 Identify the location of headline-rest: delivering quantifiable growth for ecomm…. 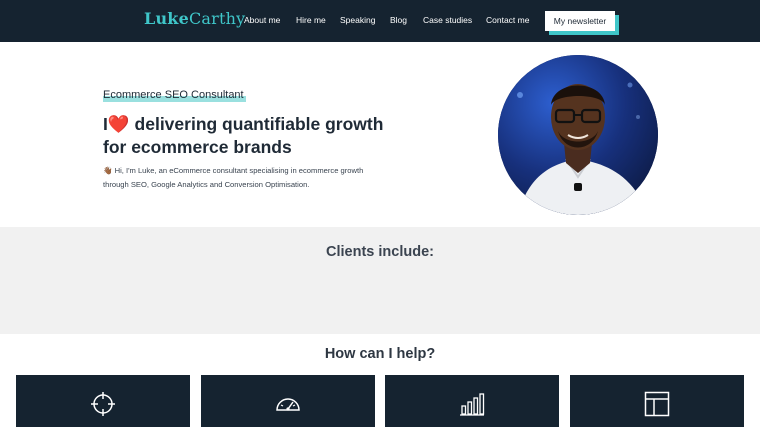
(243, 135).